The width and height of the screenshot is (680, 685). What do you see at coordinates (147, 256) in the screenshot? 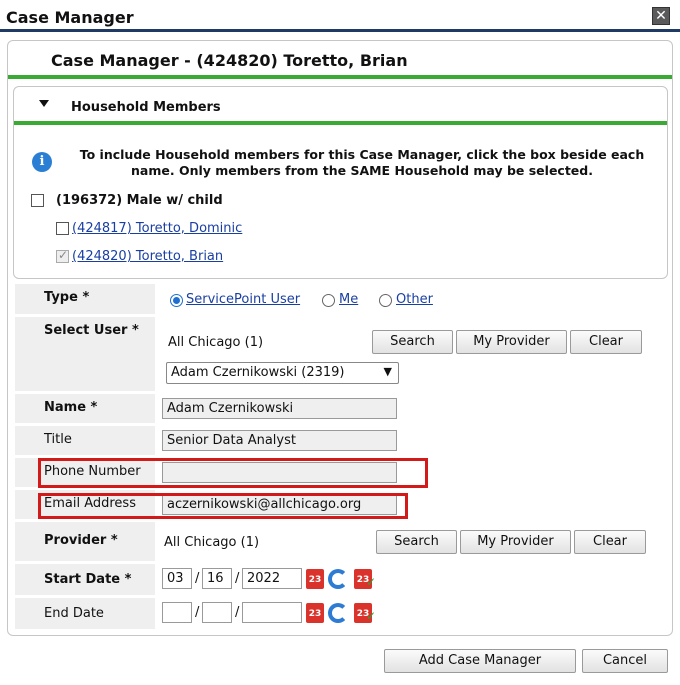
I see `member-link-brian: (424820) Toretto, Brian` at bounding box center [147, 256].